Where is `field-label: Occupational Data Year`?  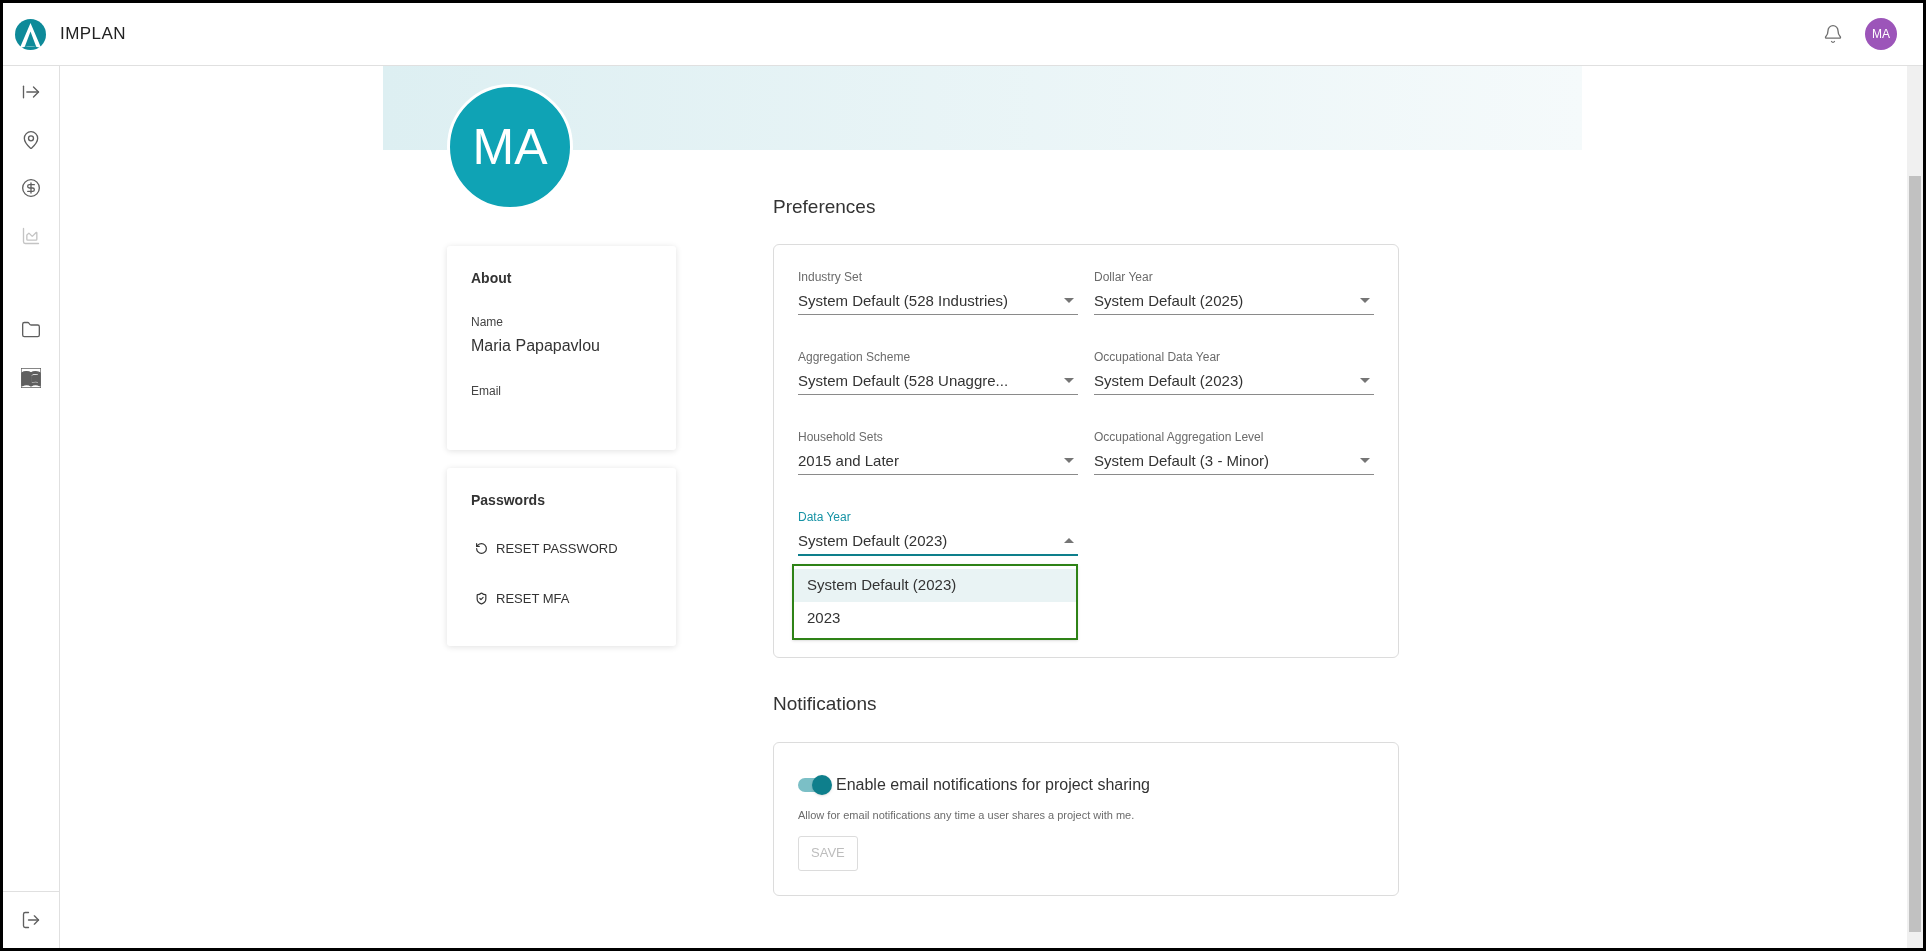
field-label: Occupational Data Year is located at coordinates (1158, 356).